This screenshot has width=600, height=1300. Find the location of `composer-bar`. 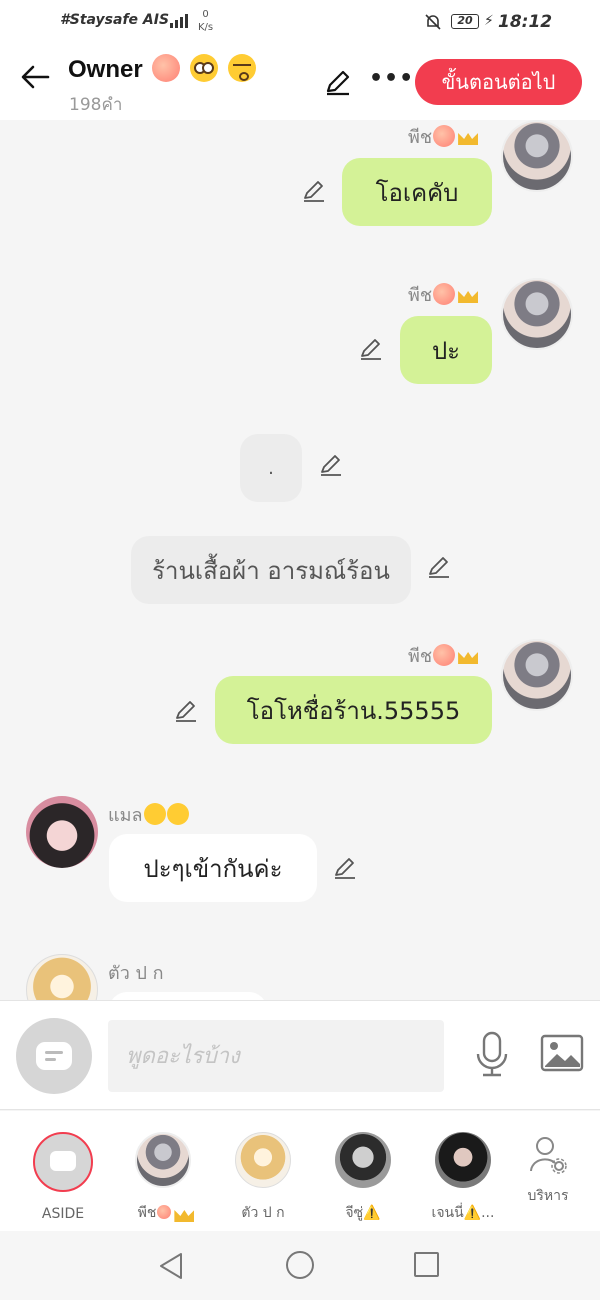

composer-bar is located at coordinates (300, 1055).